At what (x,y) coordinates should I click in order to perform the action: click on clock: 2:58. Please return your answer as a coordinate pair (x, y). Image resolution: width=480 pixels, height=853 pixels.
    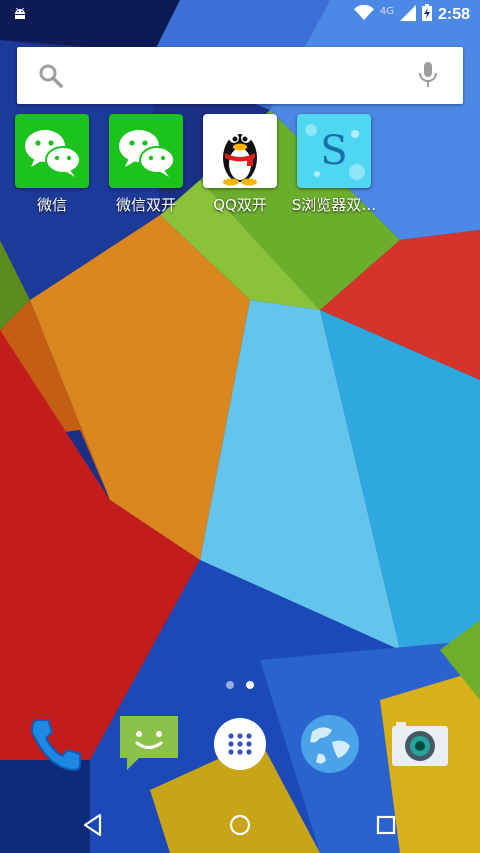
    Looking at the image, I should click on (453, 14).